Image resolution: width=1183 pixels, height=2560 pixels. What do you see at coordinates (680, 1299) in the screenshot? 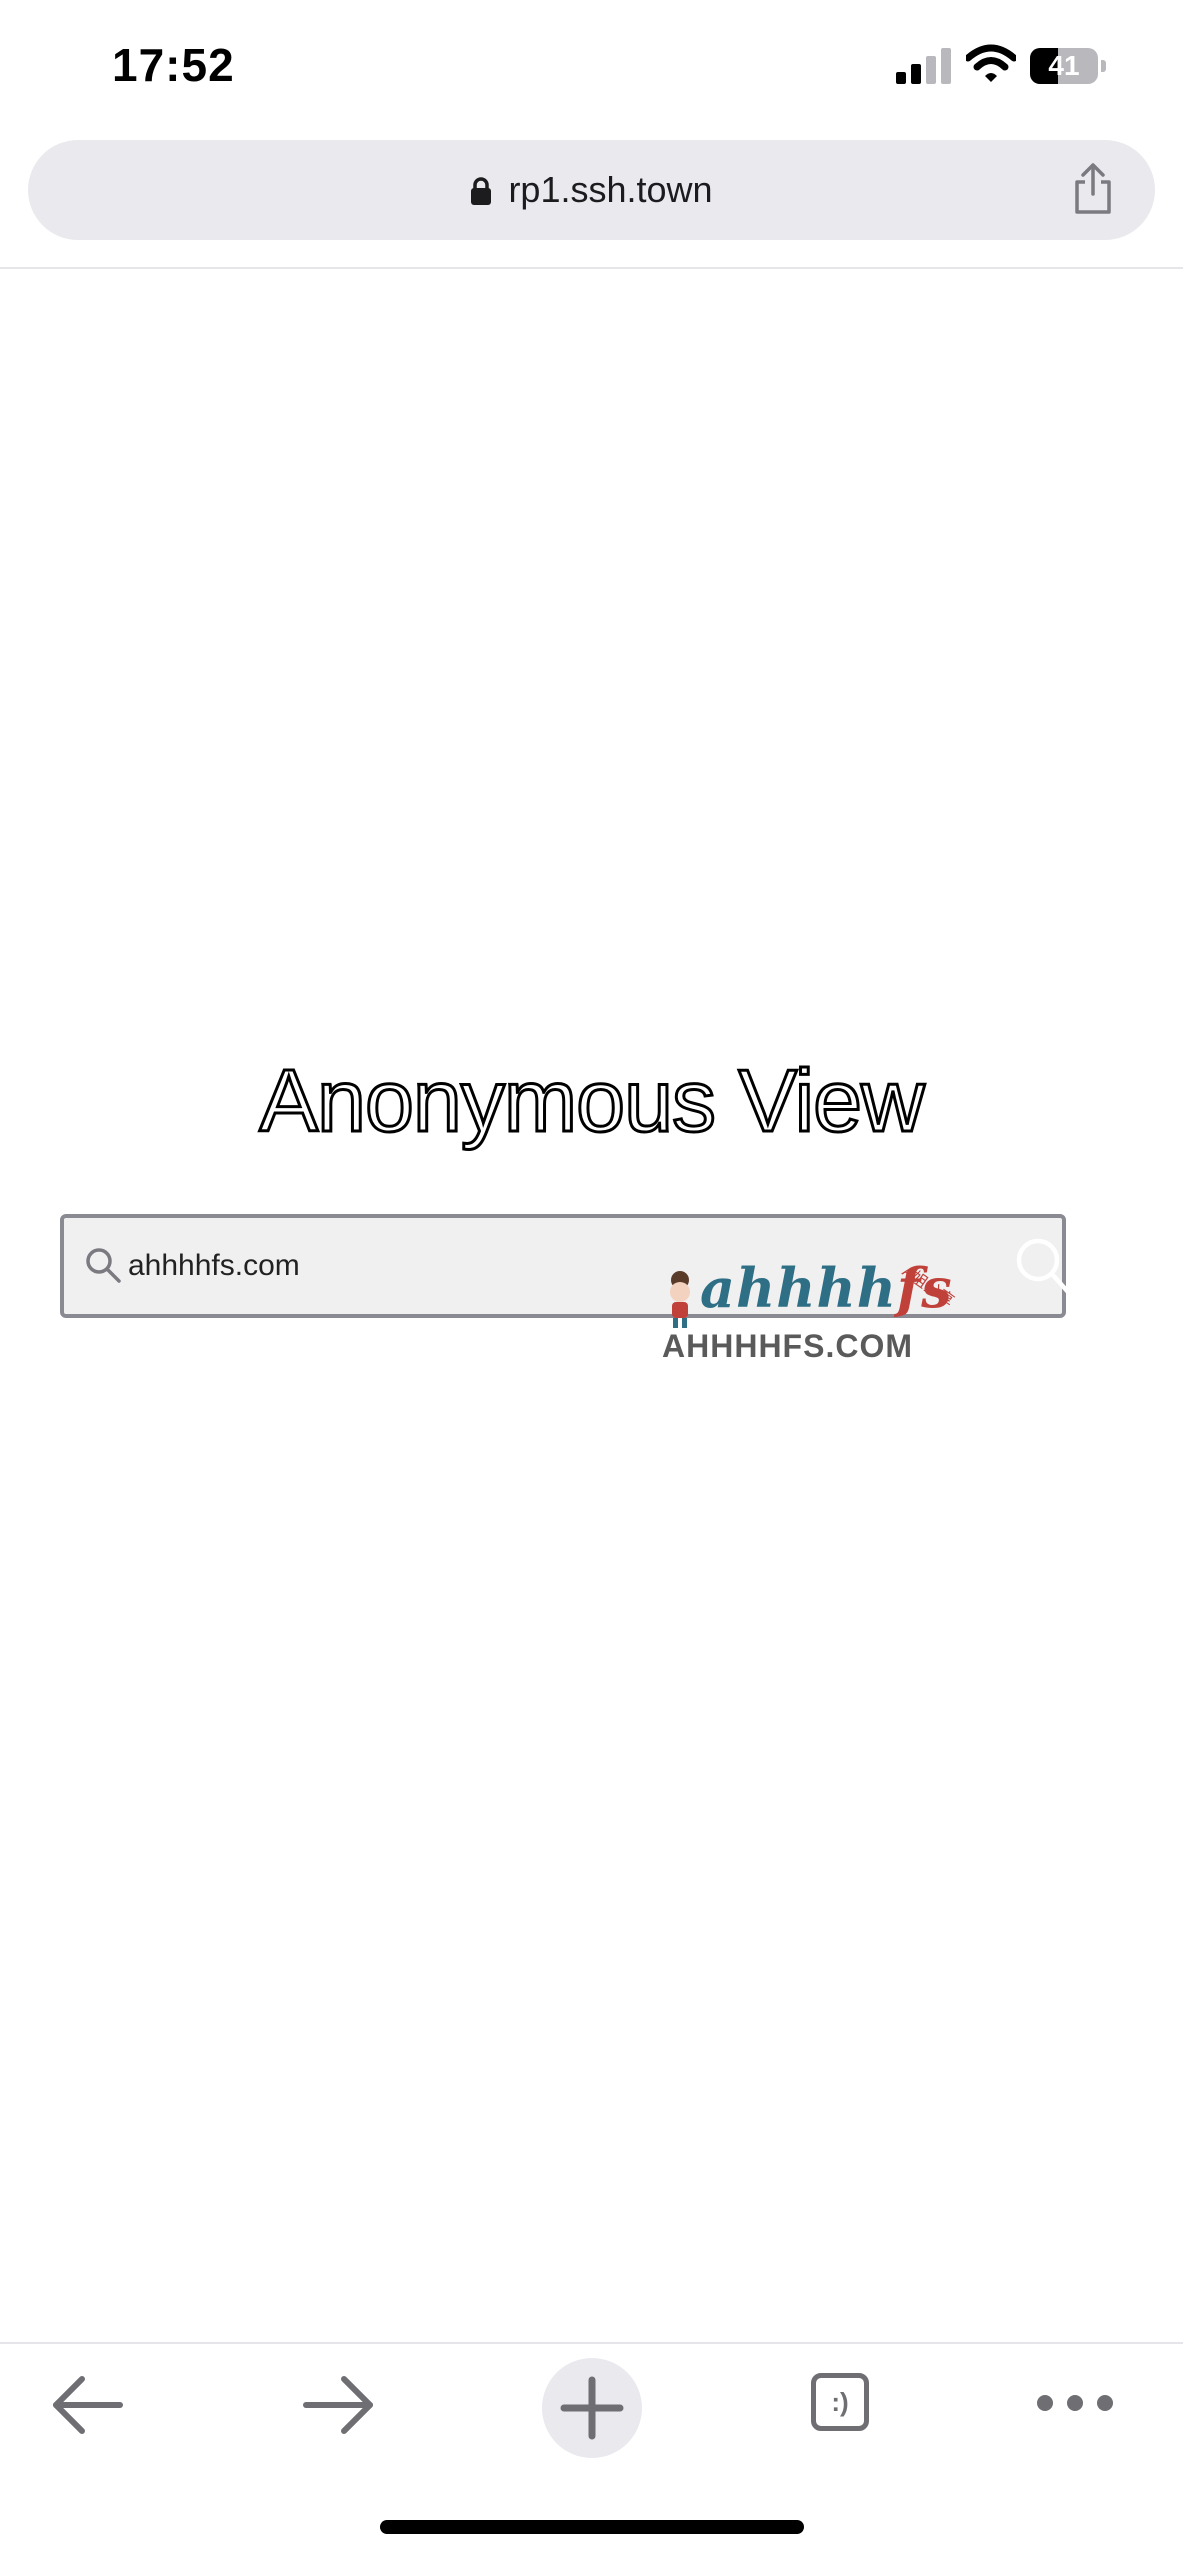
I see `watermark-figure-icon` at bounding box center [680, 1299].